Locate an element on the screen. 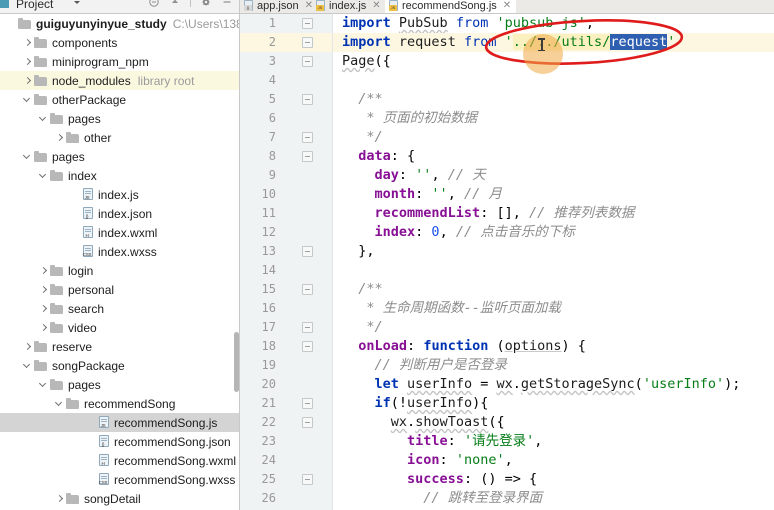 The width and height of the screenshot is (774, 510). code-line: }, is located at coordinates (553, 251).